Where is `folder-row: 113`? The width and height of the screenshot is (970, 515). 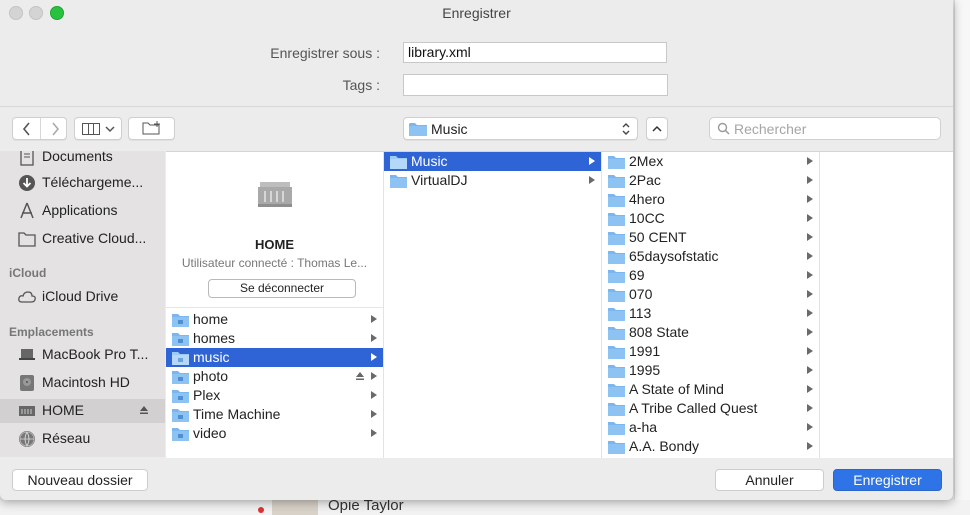 folder-row: 113 is located at coordinates (710, 313).